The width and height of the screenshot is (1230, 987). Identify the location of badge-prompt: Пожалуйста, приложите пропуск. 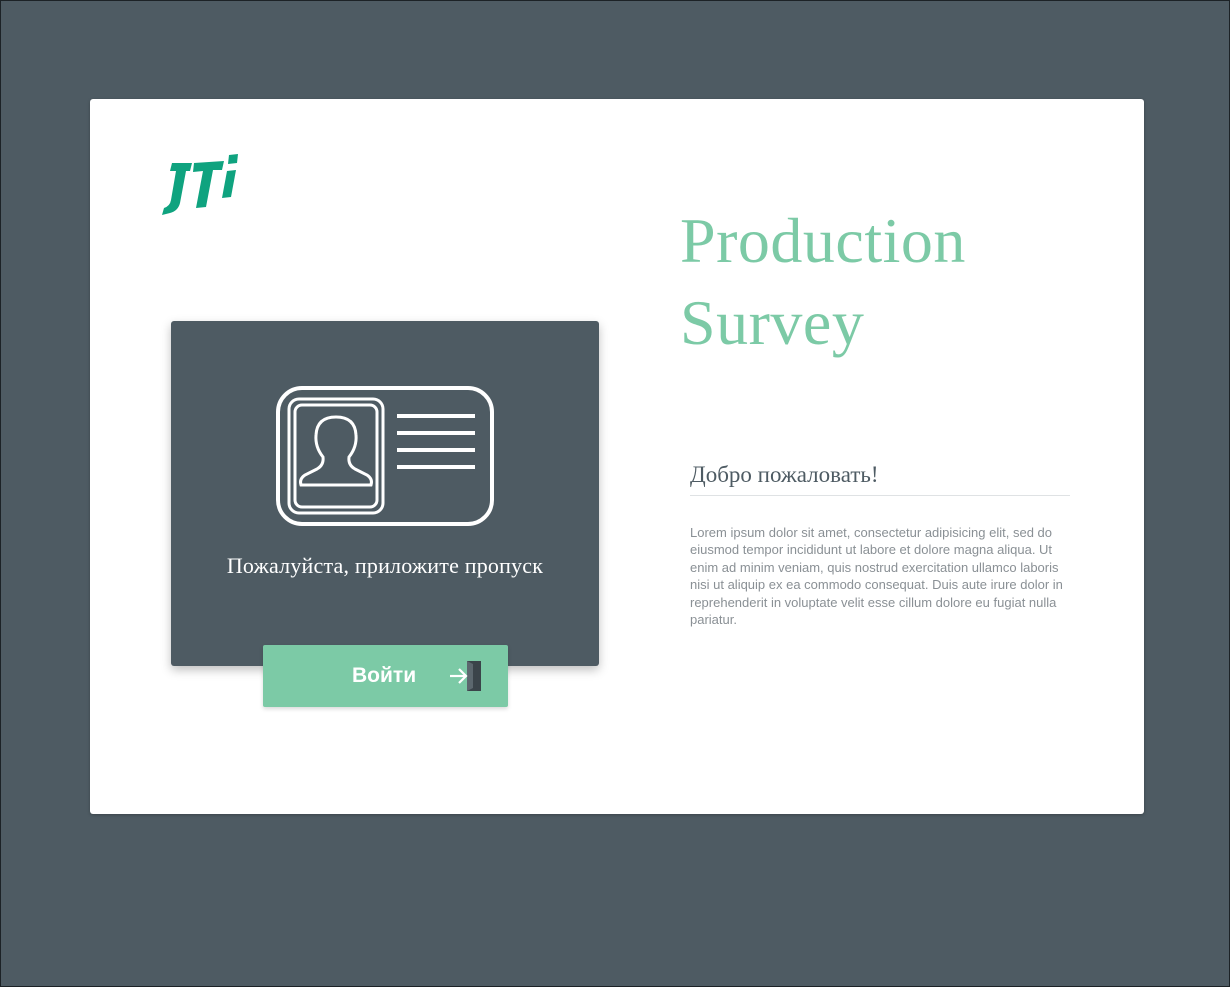
(385, 565).